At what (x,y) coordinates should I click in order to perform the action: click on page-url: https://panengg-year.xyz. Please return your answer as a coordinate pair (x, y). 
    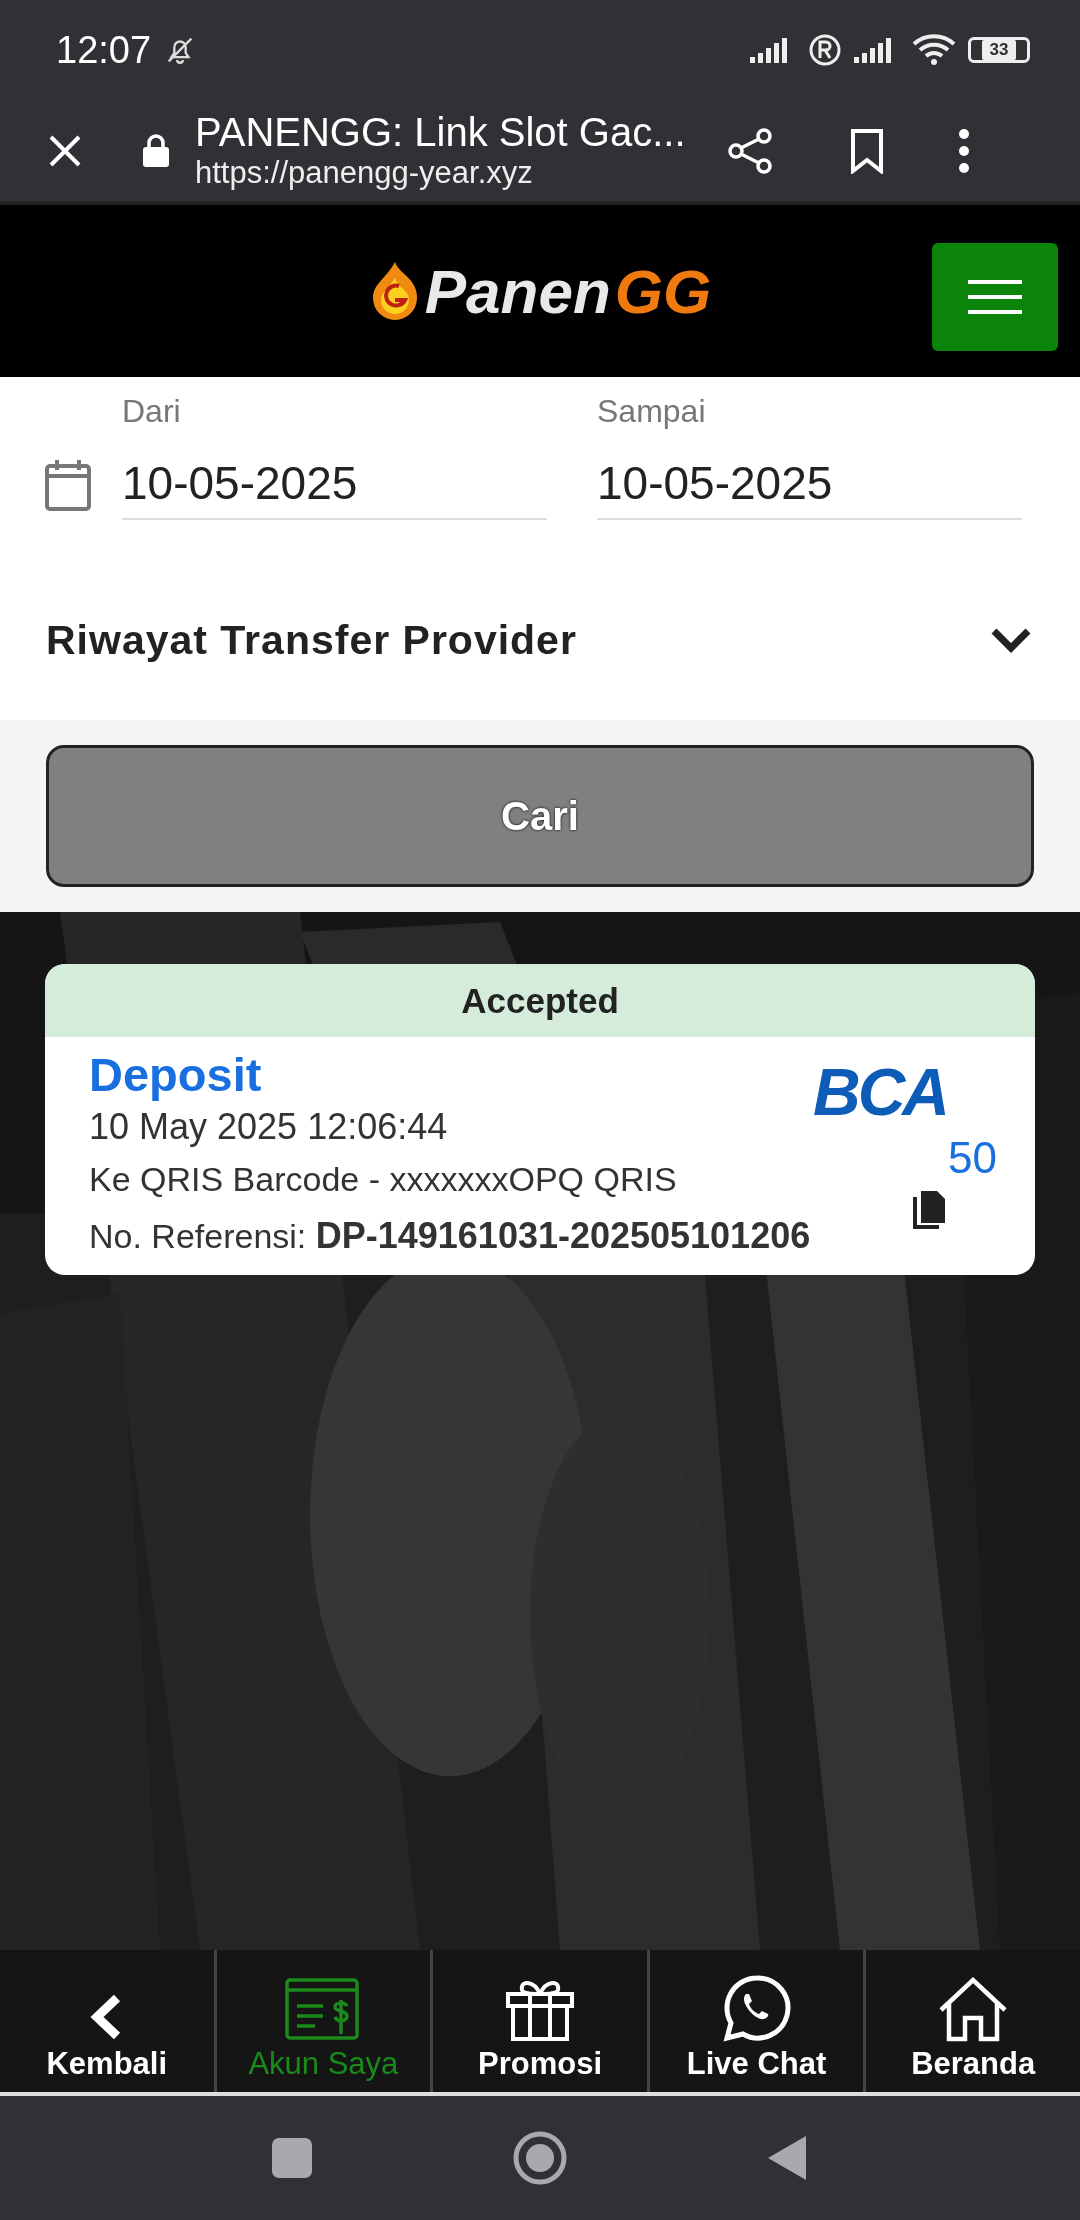
    Looking at the image, I should click on (364, 173).